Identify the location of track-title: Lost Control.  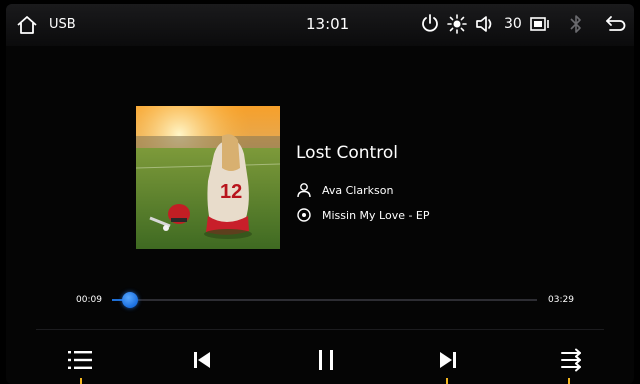
(347, 153).